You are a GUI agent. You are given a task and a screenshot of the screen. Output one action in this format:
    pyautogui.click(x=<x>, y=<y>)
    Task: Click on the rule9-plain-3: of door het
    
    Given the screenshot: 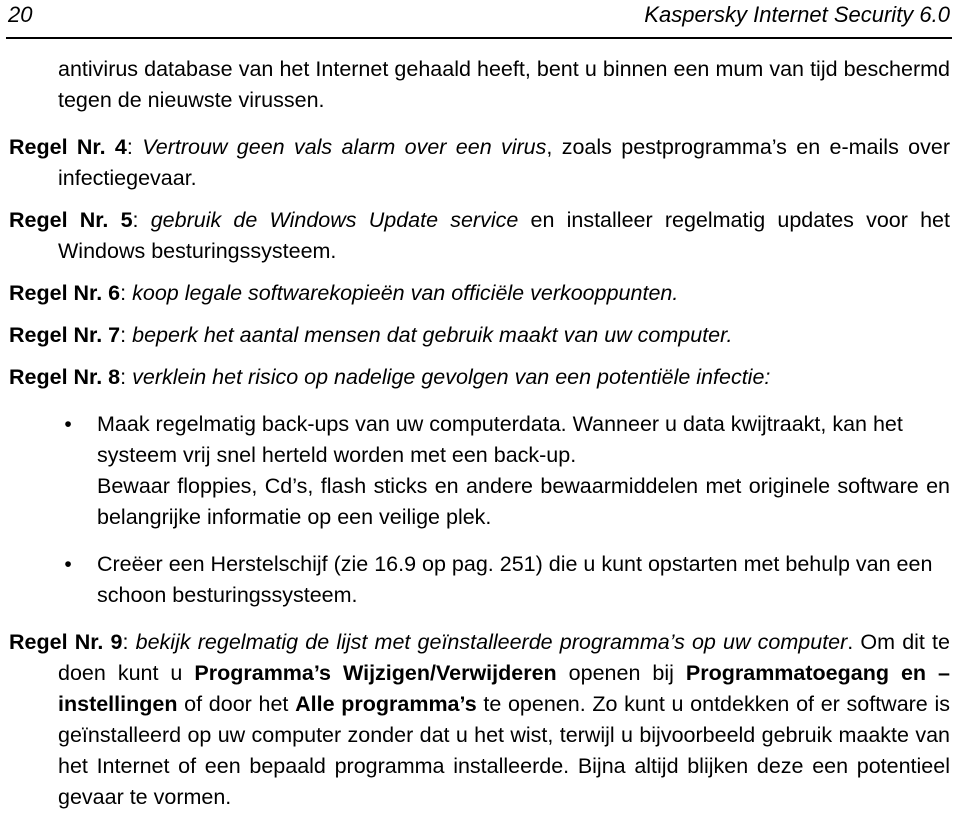 What is the action you would take?
    pyautogui.click(x=236, y=704)
    